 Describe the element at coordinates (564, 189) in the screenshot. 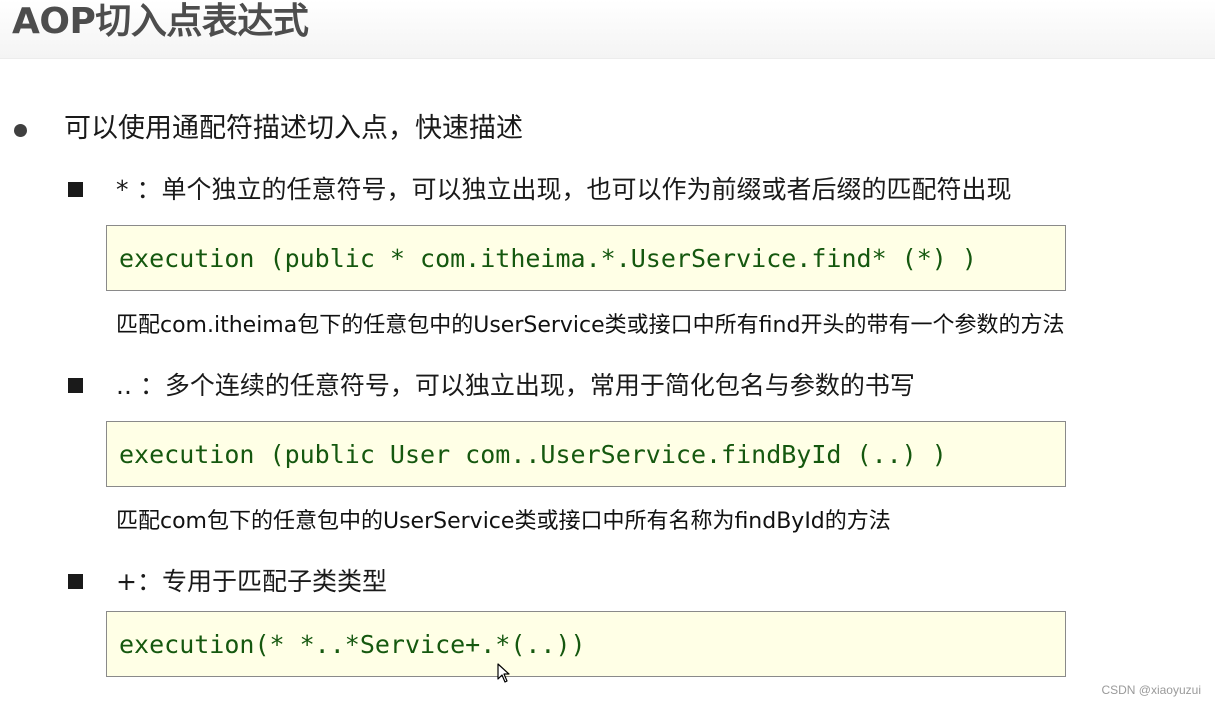

I see `wildcard-star-label: * ：单个独立的任意符号，可以独立出现，也可以作为前缀或者后缀的匹配符出现` at that location.